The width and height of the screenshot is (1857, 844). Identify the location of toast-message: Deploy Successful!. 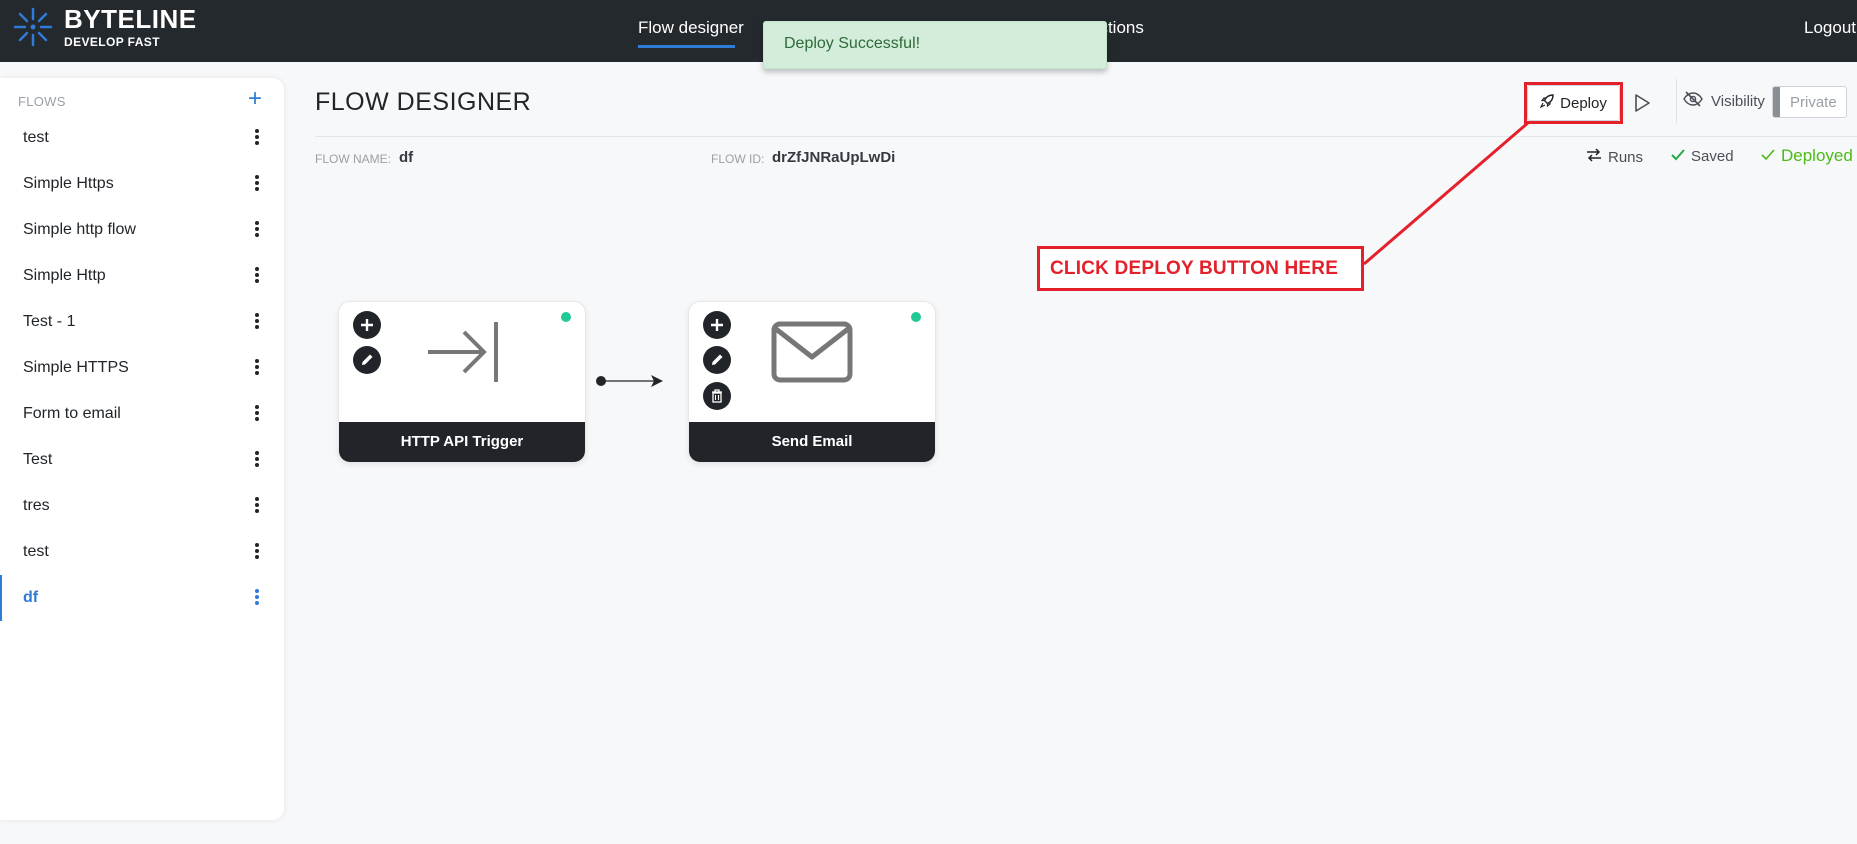
(852, 43).